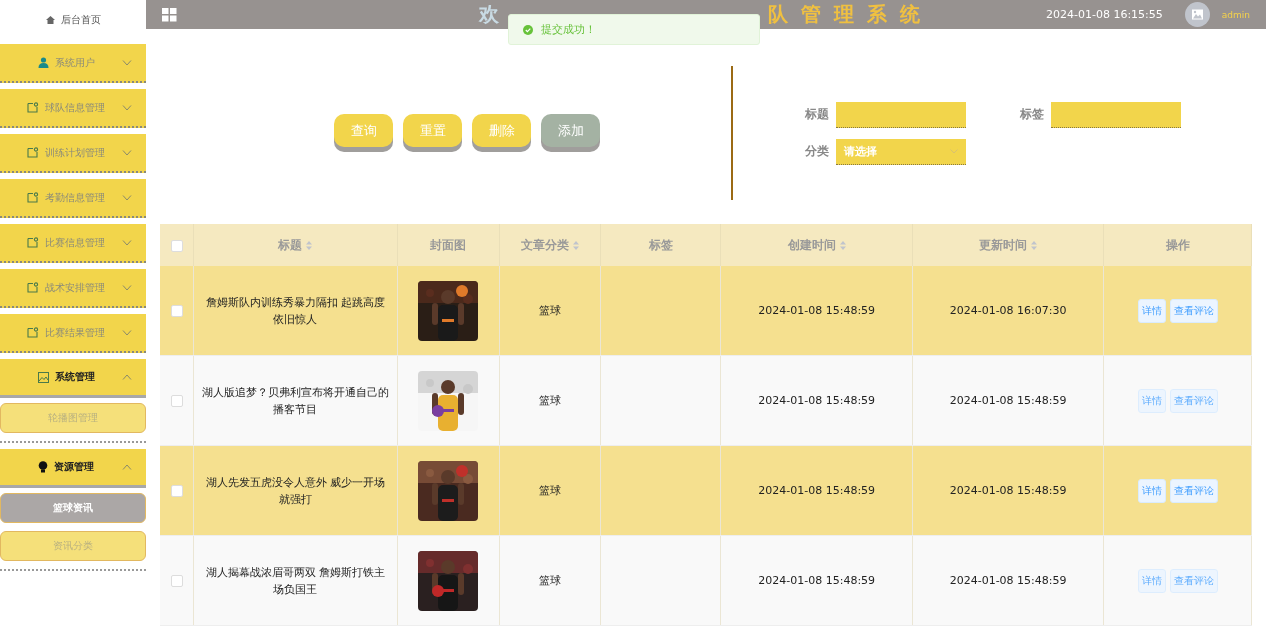 The height and width of the screenshot is (626, 1266). I want to click on sidebar-menu-item: 训练计划管理, so click(73, 153).